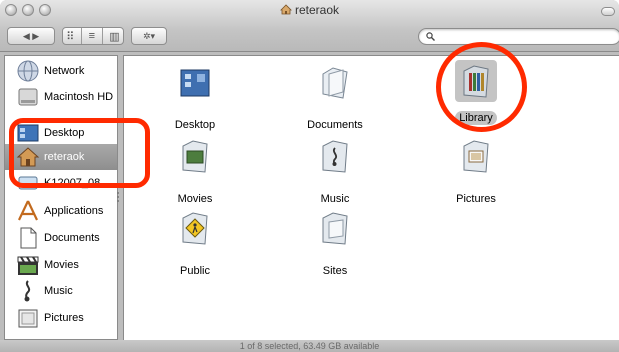 The height and width of the screenshot is (352, 619). I want to click on title-bar: reteraok ◀ ▶ ⠿ ≡ ▥ ✲▾, so click(309, 26).